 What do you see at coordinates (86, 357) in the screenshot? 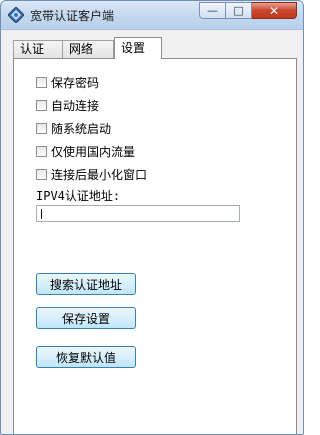
I see `restore-defaults-button: 恢复默认值` at bounding box center [86, 357].